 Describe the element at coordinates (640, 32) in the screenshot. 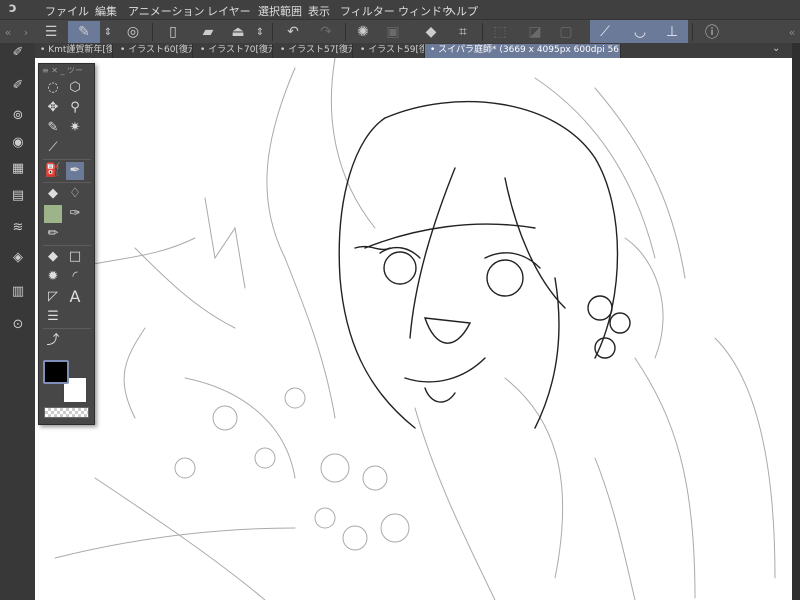

I see `brush-smooth-icon: ◡` at that location.